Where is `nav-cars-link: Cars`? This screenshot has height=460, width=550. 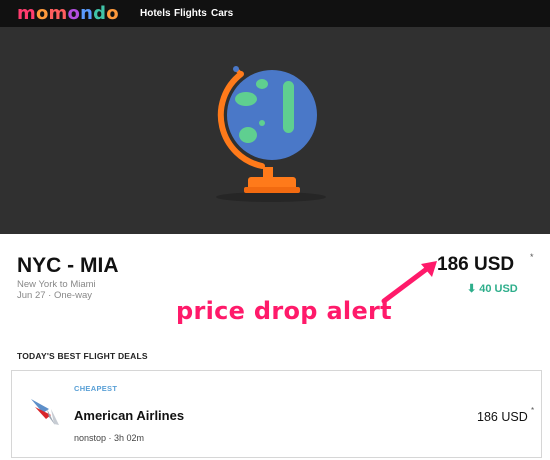
nav-cars-link: Cars is located at coordinates (222, 13).